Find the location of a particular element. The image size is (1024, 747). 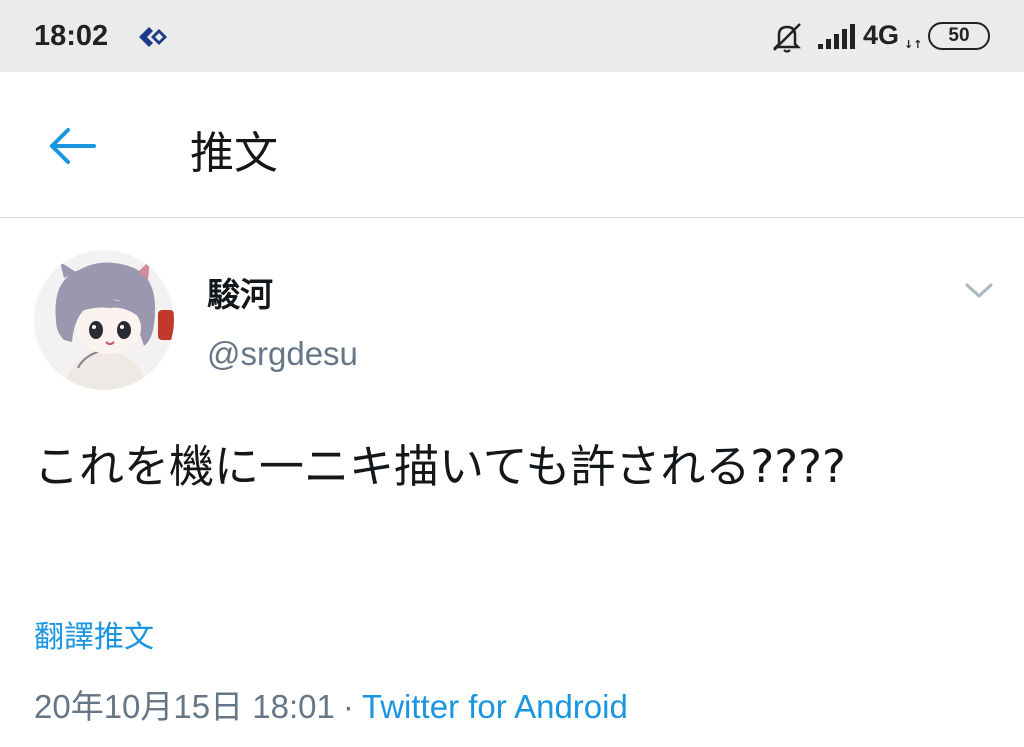

status-time: 18:02 is located at coordinates (71, 36).